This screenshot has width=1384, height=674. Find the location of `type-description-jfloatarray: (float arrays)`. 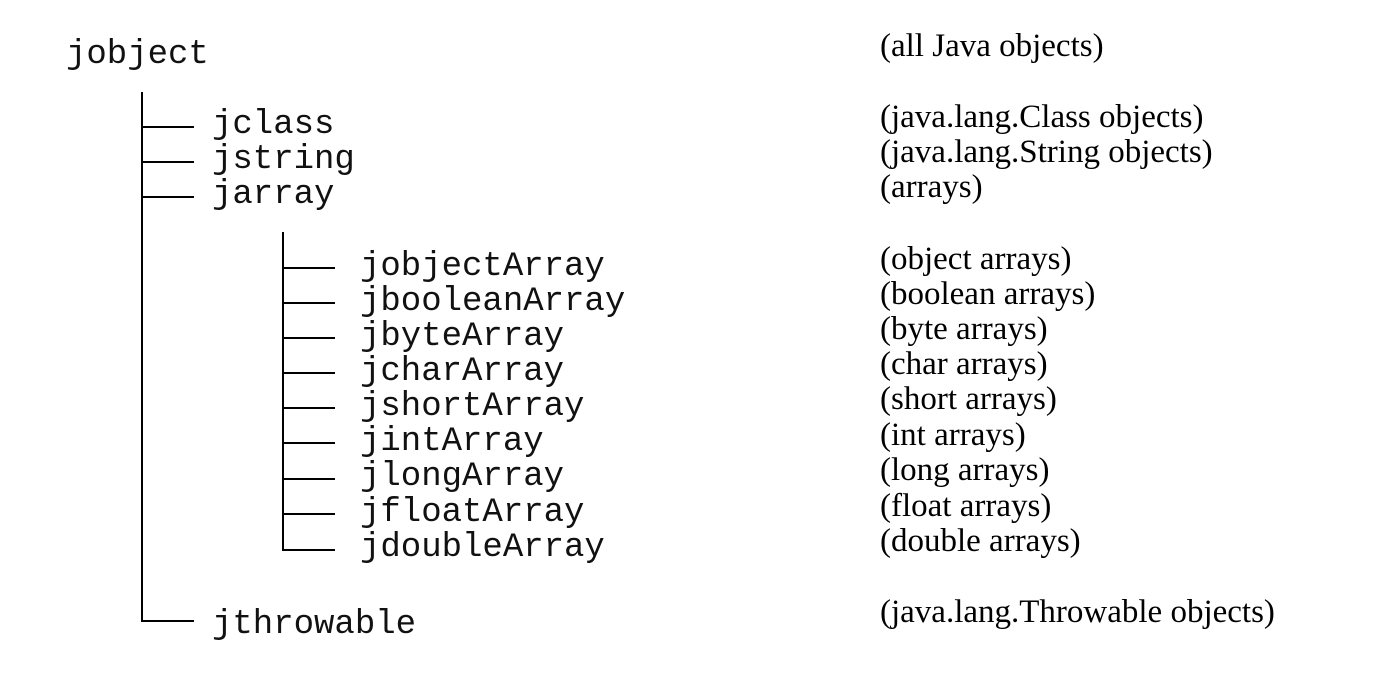

type-description-jfloatarray: (float arrays) is located at coordinates (966, 506).